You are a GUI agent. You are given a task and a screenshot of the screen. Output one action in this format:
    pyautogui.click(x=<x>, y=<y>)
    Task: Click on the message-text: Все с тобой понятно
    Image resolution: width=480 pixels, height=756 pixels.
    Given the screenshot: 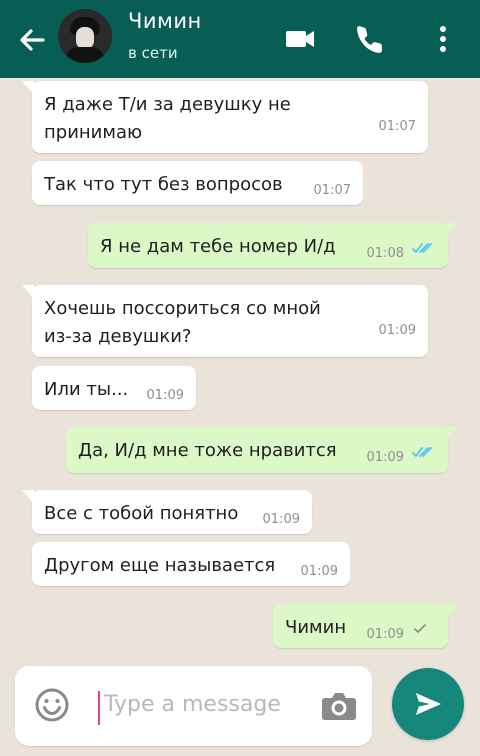 What is the action you would take?
    pyautogui.click(x=141, y=513)
    